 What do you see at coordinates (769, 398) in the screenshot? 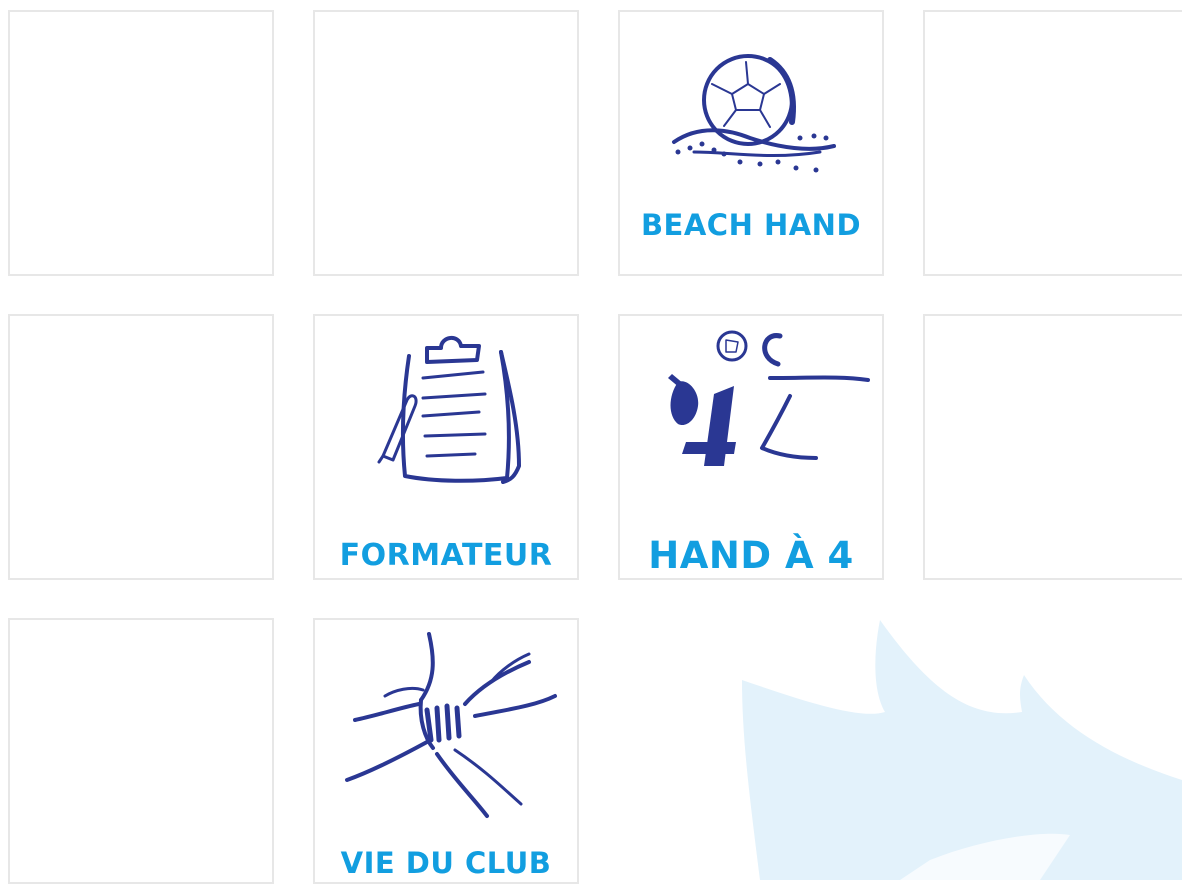
I see `handball-player-icon` at bounding box center [769, 398].